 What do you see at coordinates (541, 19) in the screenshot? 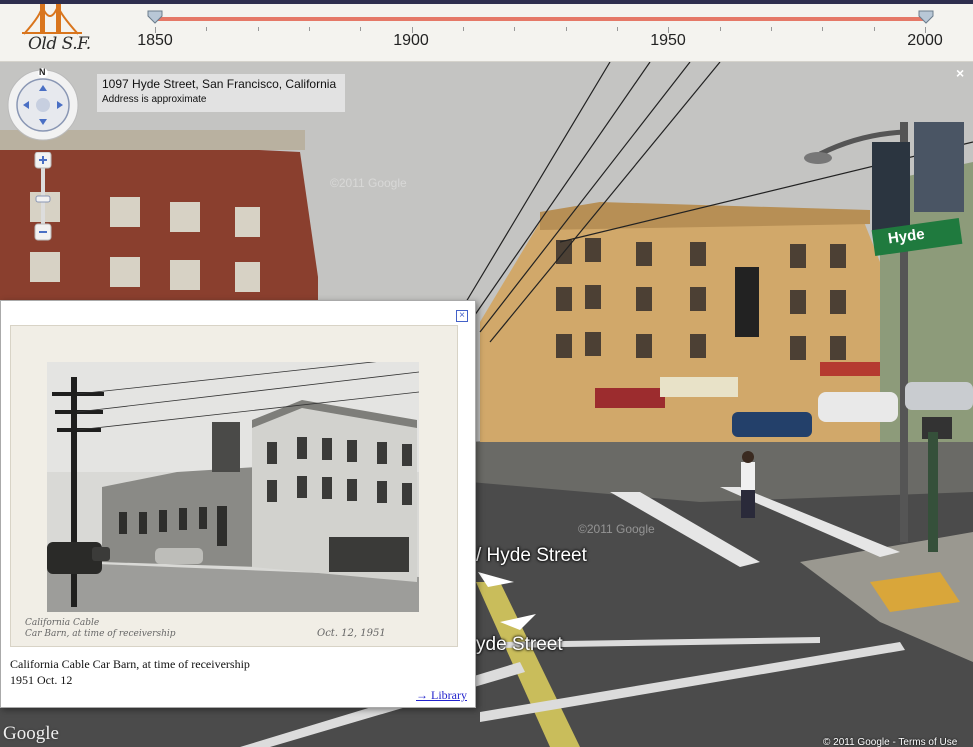
I see `timeline-track` at bounding box center [541, 19].